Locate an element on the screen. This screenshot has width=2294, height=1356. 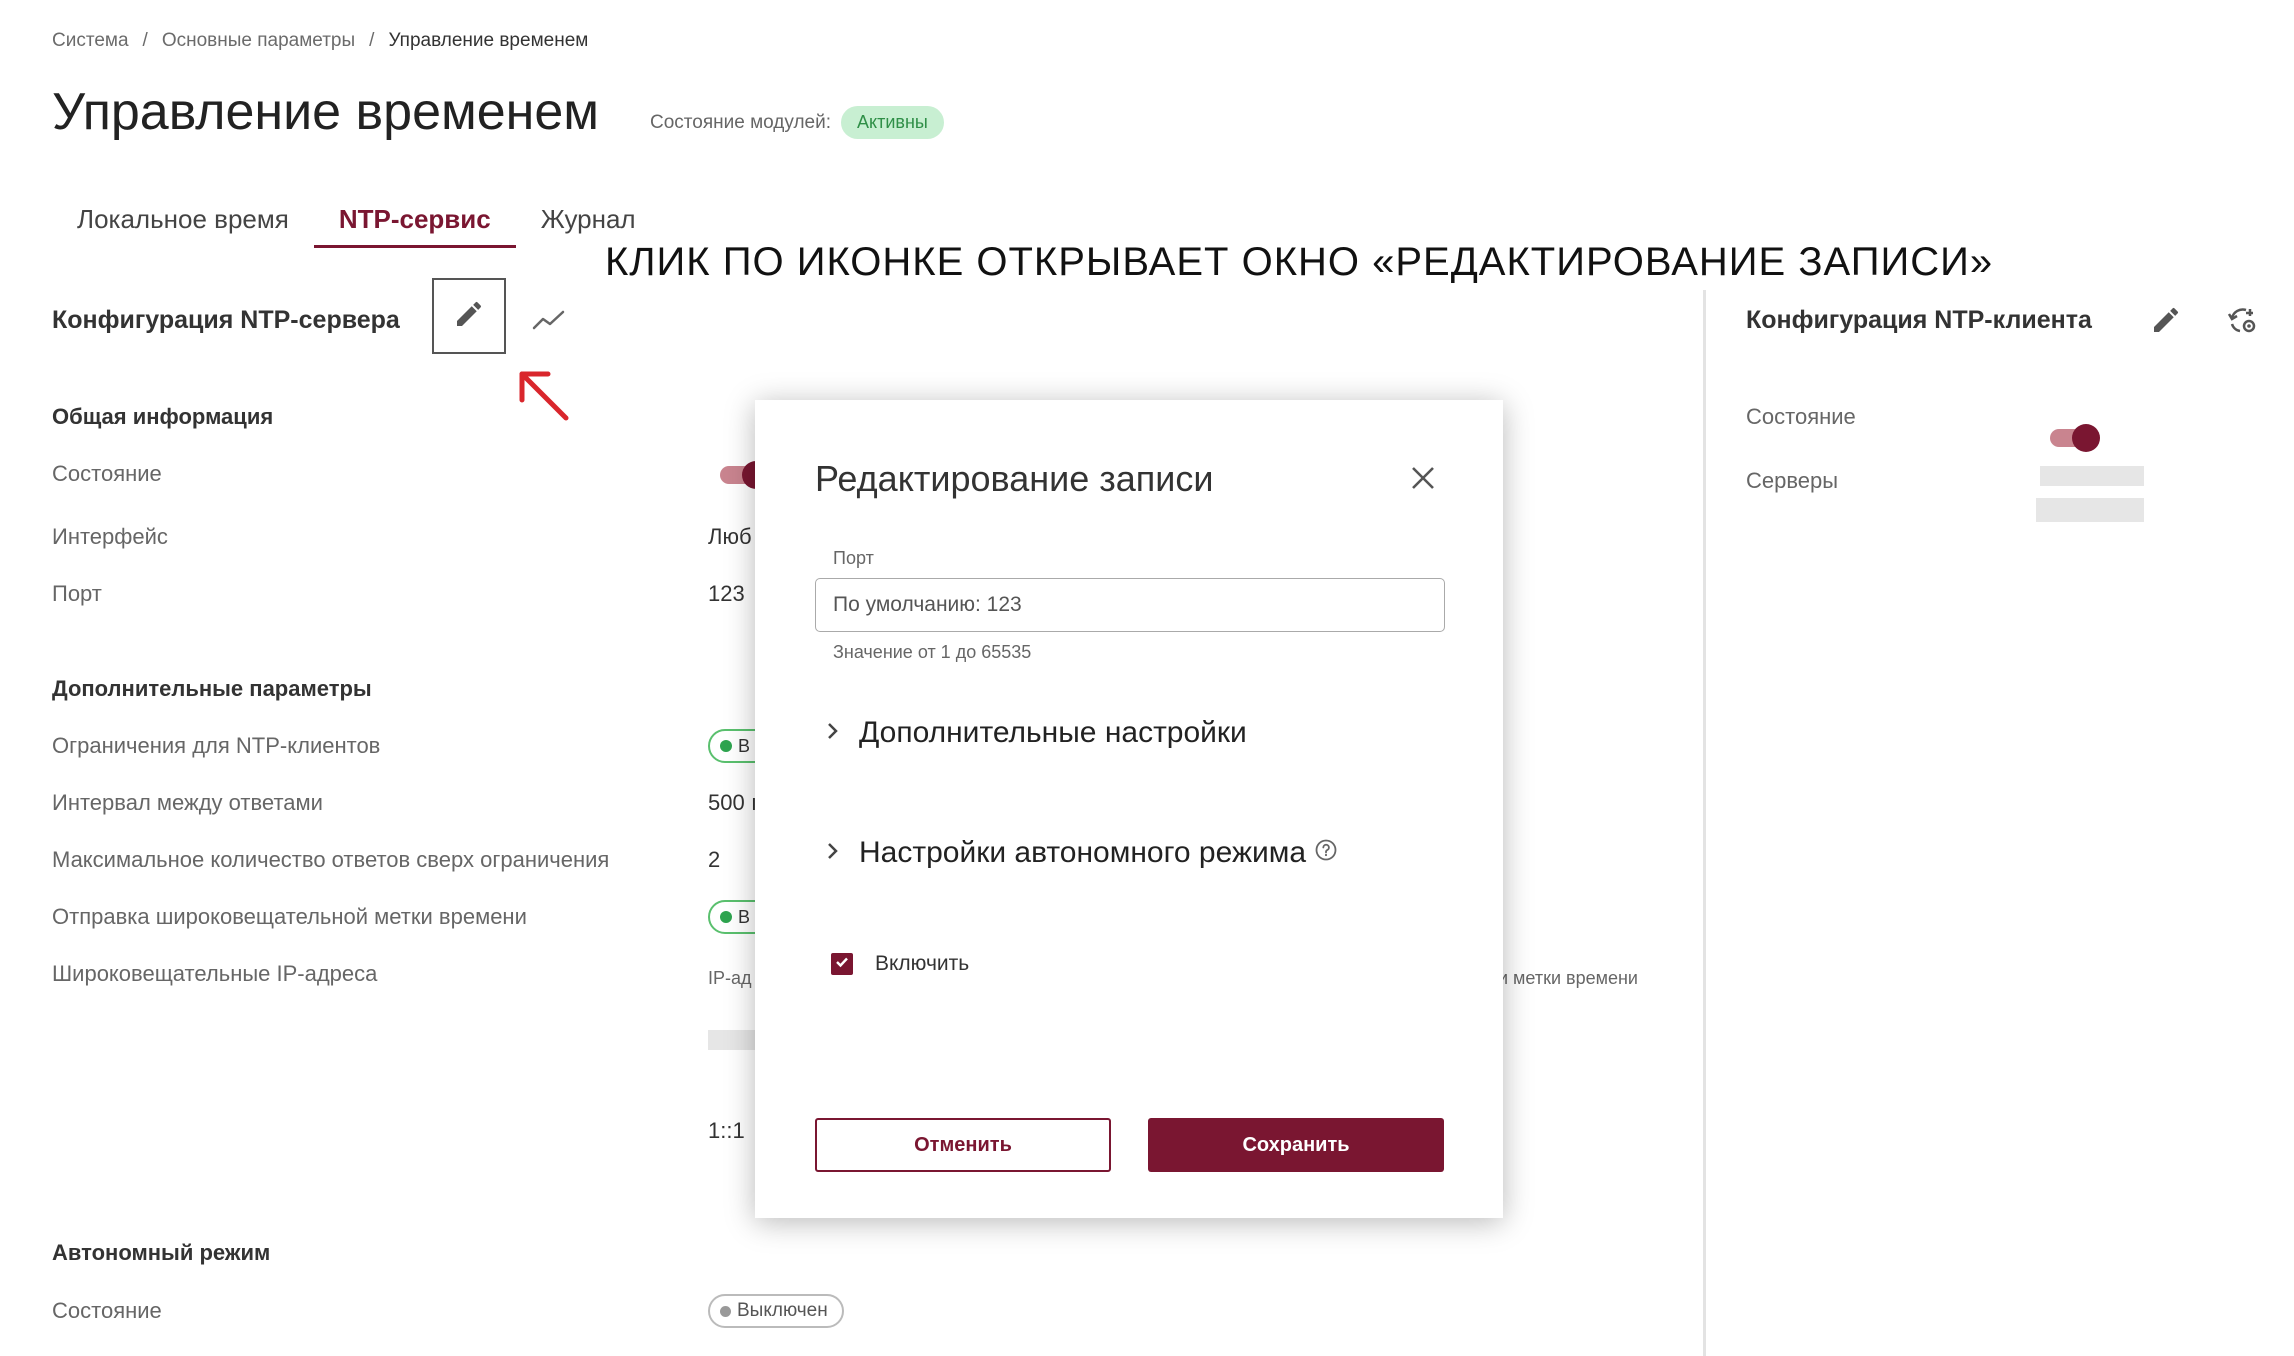
enable-checkbox-row: Включить is located at coordinates (900, 964).